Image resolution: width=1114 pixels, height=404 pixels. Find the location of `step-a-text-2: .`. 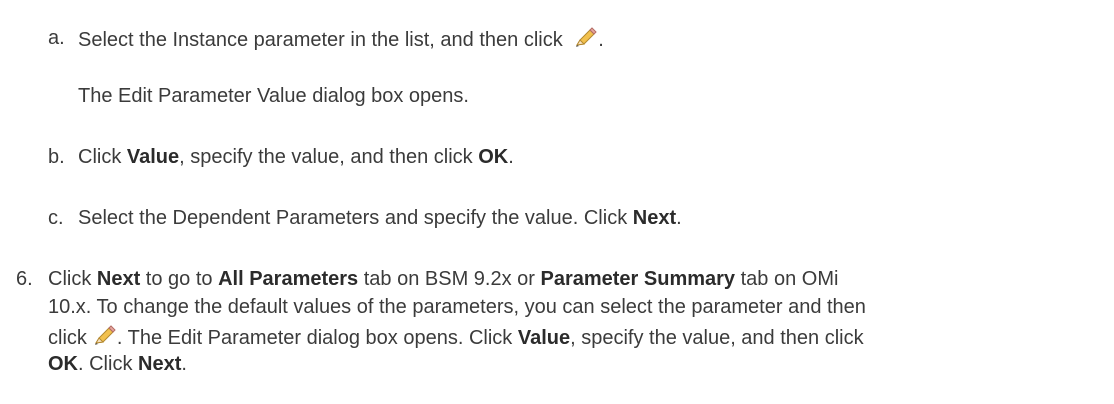

step-a-text-2: . is located at coordinates (601, 40).